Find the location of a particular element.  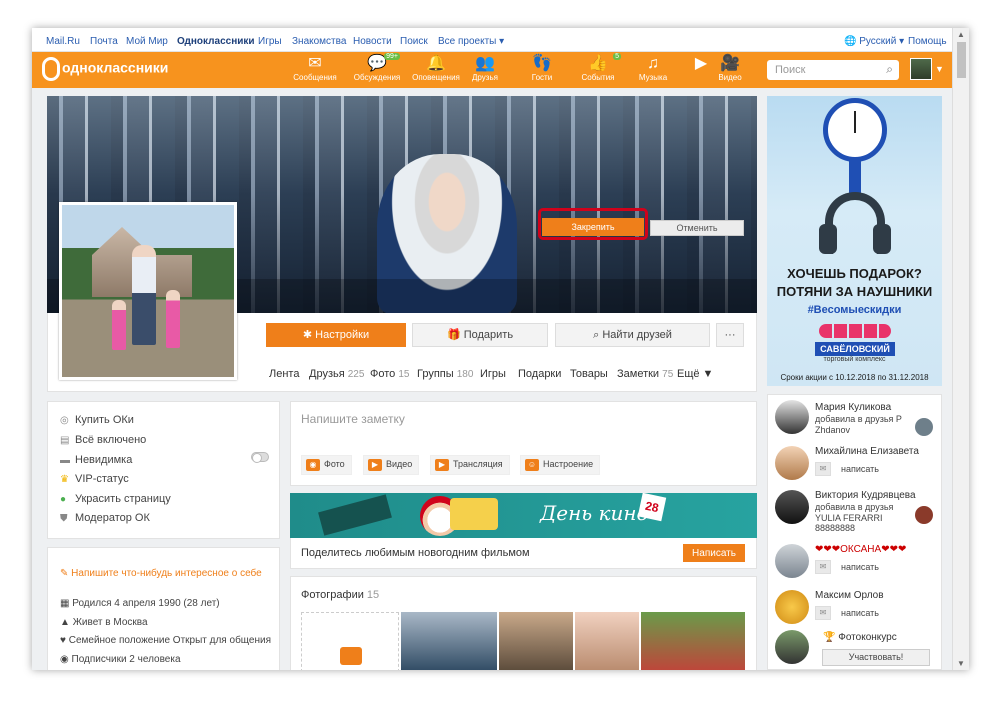

note-broadcast-button: ▶ Трансляция is located at coordinates (470, 465).